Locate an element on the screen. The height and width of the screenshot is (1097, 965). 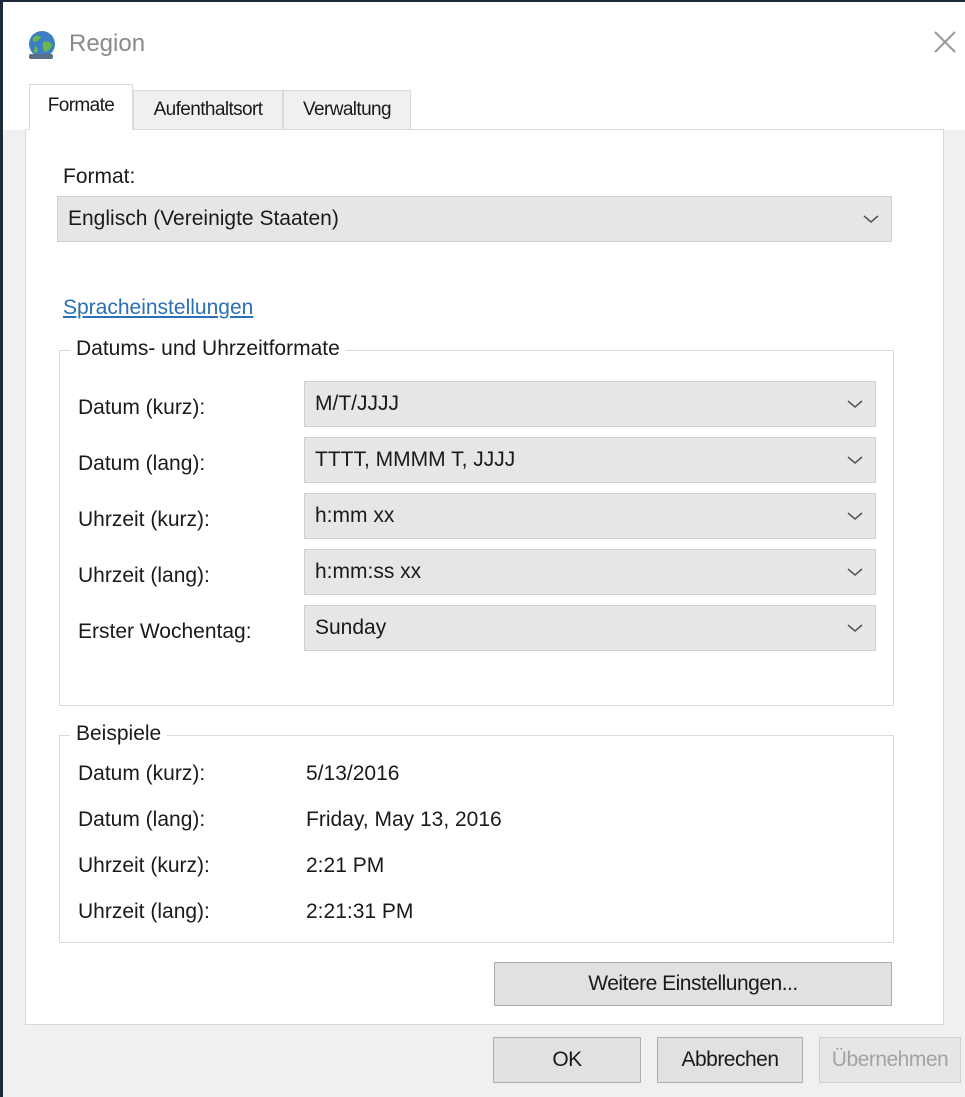
window-title: Region is located at coordinates (107, 43).